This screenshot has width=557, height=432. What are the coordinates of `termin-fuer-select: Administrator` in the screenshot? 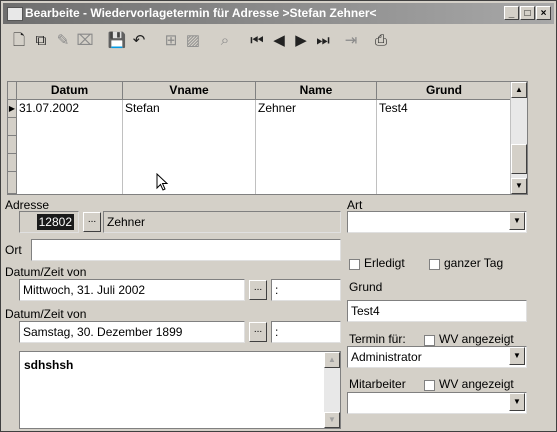 It's located at (437, 357).